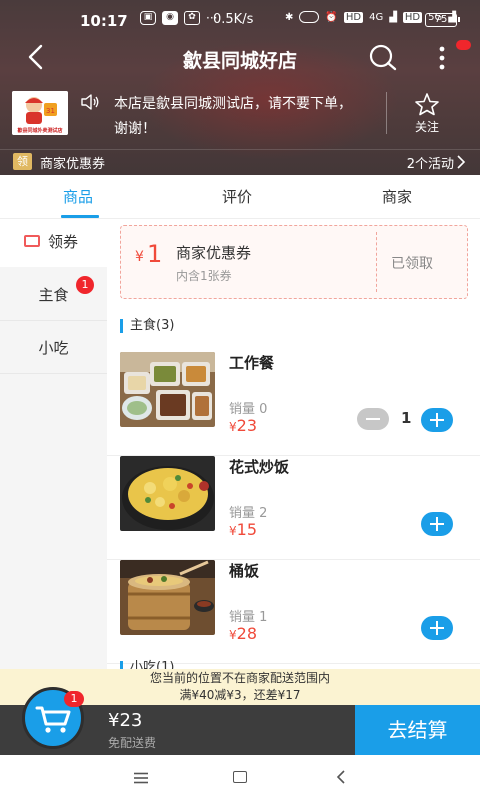 The width and height of the screenshot is (480, 800). I want to click on shop-notice: 本店是歙县同城测试店，请不要下单，谢谢！, so click(233, 116).